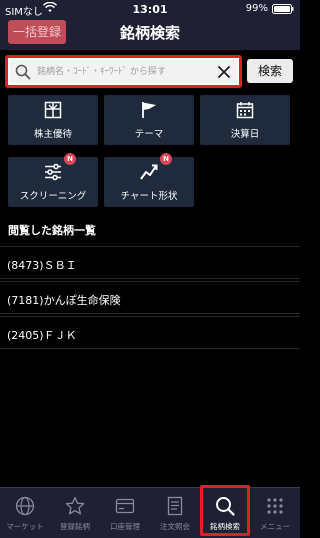 The height and width of the screenshot is (538, 320). Describe the element at coordinates (275, 526) in the screenshot. I see `tab-label: メニュー` at that location.